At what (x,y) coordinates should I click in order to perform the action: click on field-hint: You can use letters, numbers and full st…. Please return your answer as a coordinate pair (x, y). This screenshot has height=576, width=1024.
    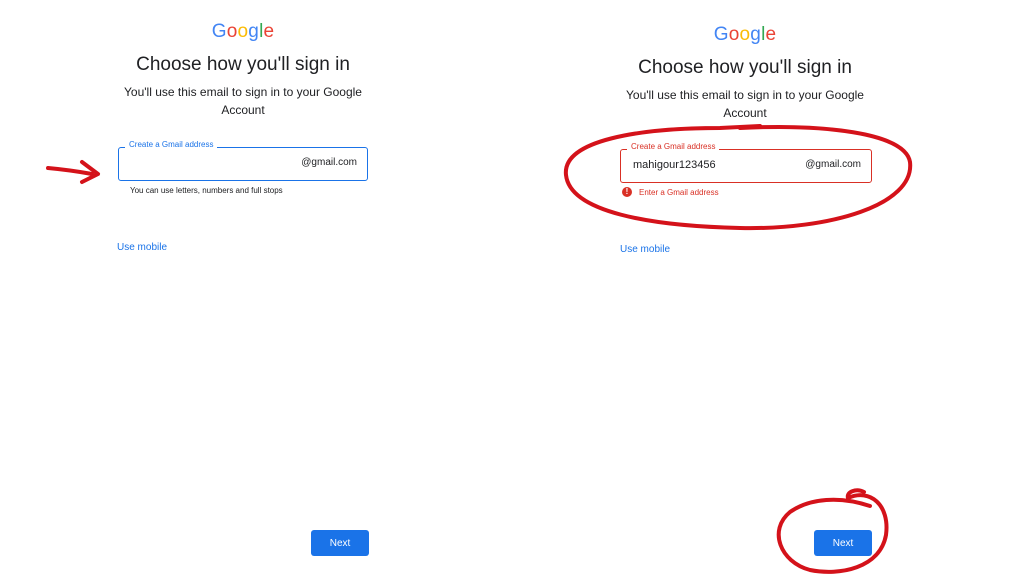
    Looking at the image, I should click on (206, 190).